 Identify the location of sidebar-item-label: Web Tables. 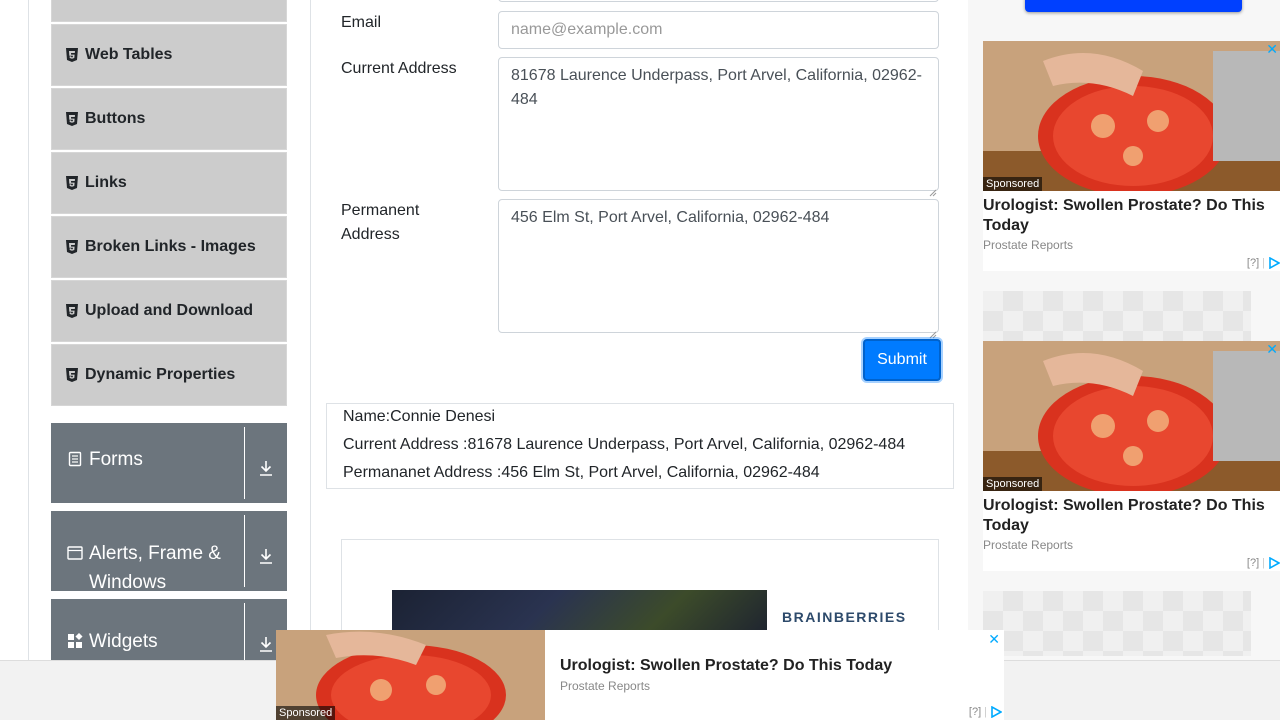
(129, 54).